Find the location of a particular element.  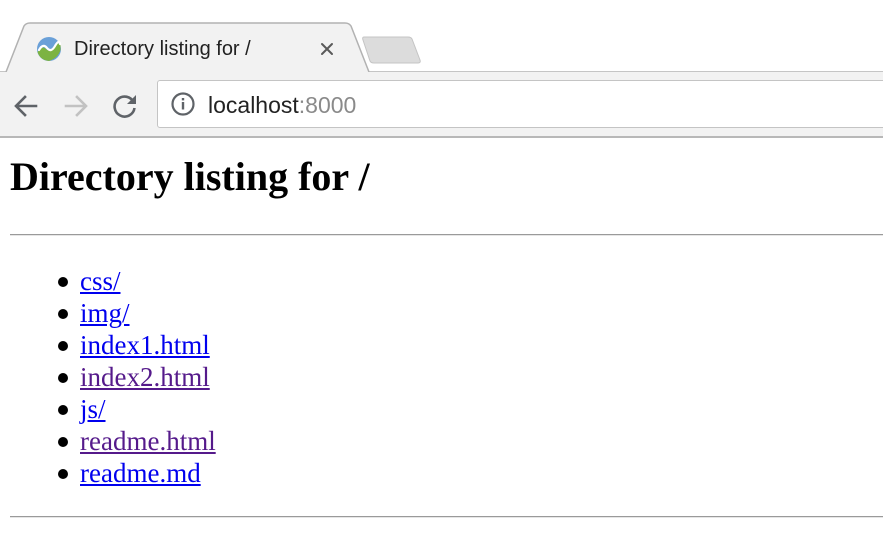

list-item: index1.html is located at coordinates (137, 345).